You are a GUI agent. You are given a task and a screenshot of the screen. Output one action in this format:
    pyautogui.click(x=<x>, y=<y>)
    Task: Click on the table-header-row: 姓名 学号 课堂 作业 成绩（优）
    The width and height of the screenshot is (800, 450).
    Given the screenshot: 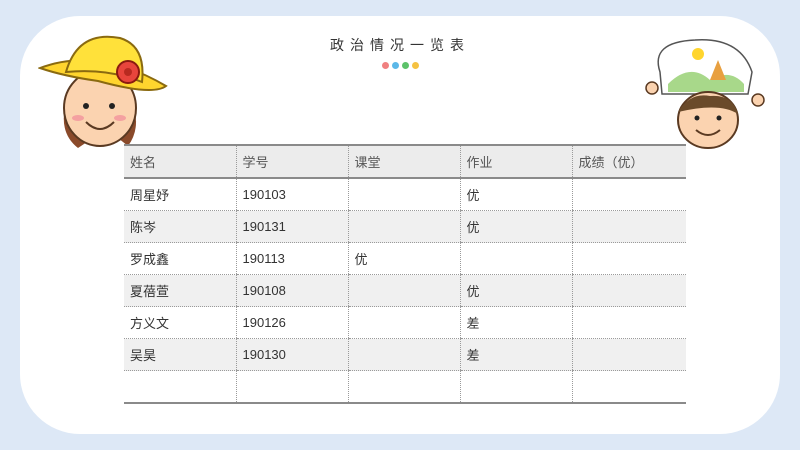 What is the action you would take?
    pyautogui.click(x=405, y=161)
    